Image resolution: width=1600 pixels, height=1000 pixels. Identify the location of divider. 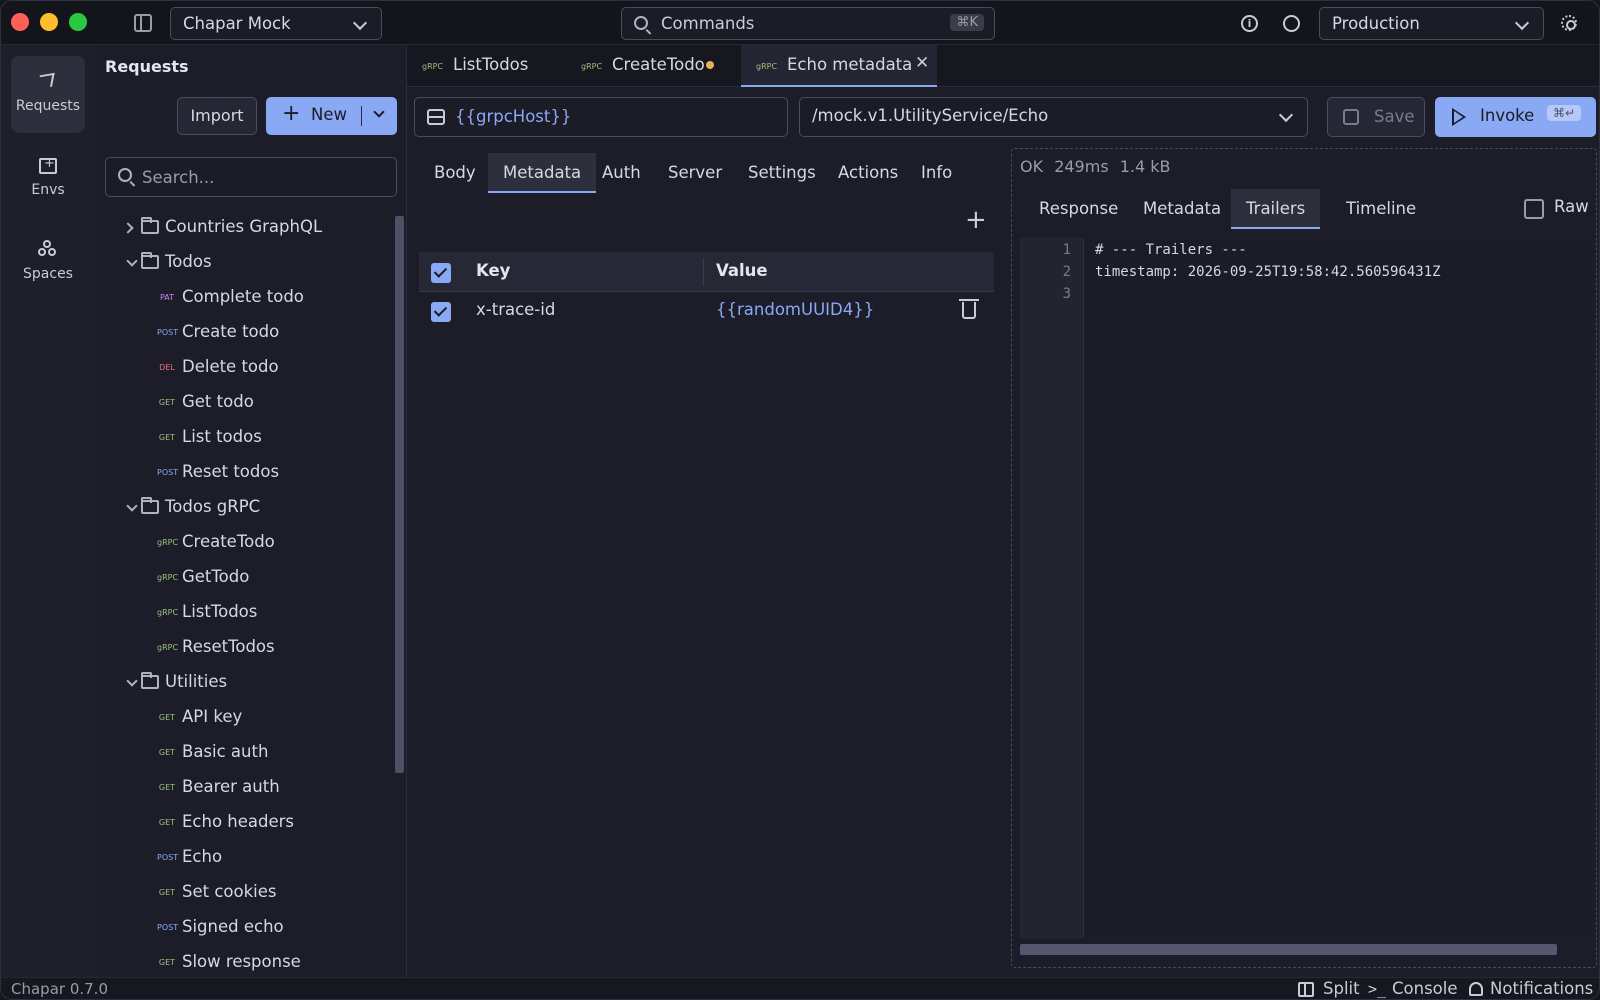
(361, 116).